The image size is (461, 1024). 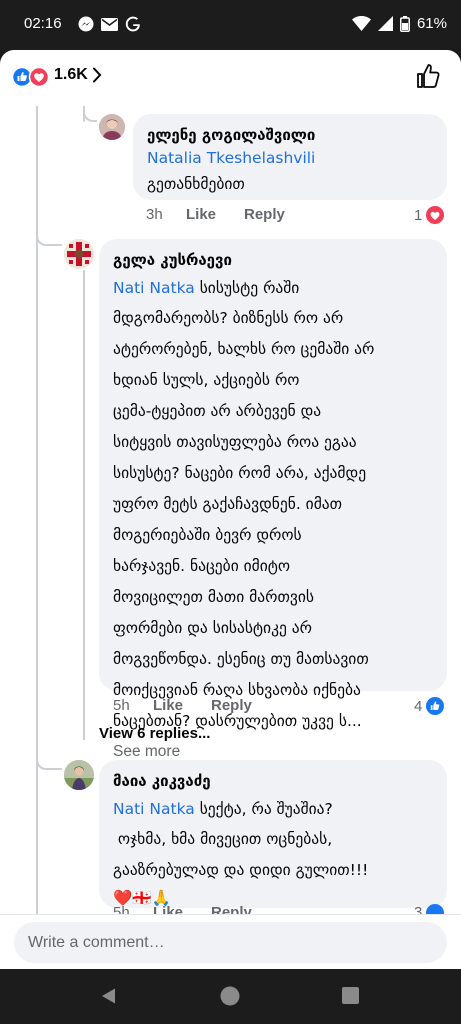 I want to click on mention-link: Natalia Tkeshelashvili, so click(x=290, y=158).